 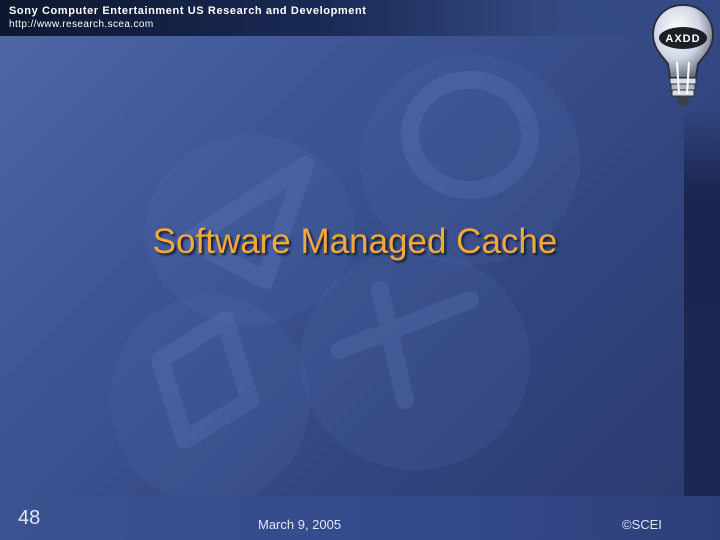 What do you see at coordinates (81, 24) in the screenshot?
I see `header-url: http://www.research.scea.com` at bounding box center [81, 24].